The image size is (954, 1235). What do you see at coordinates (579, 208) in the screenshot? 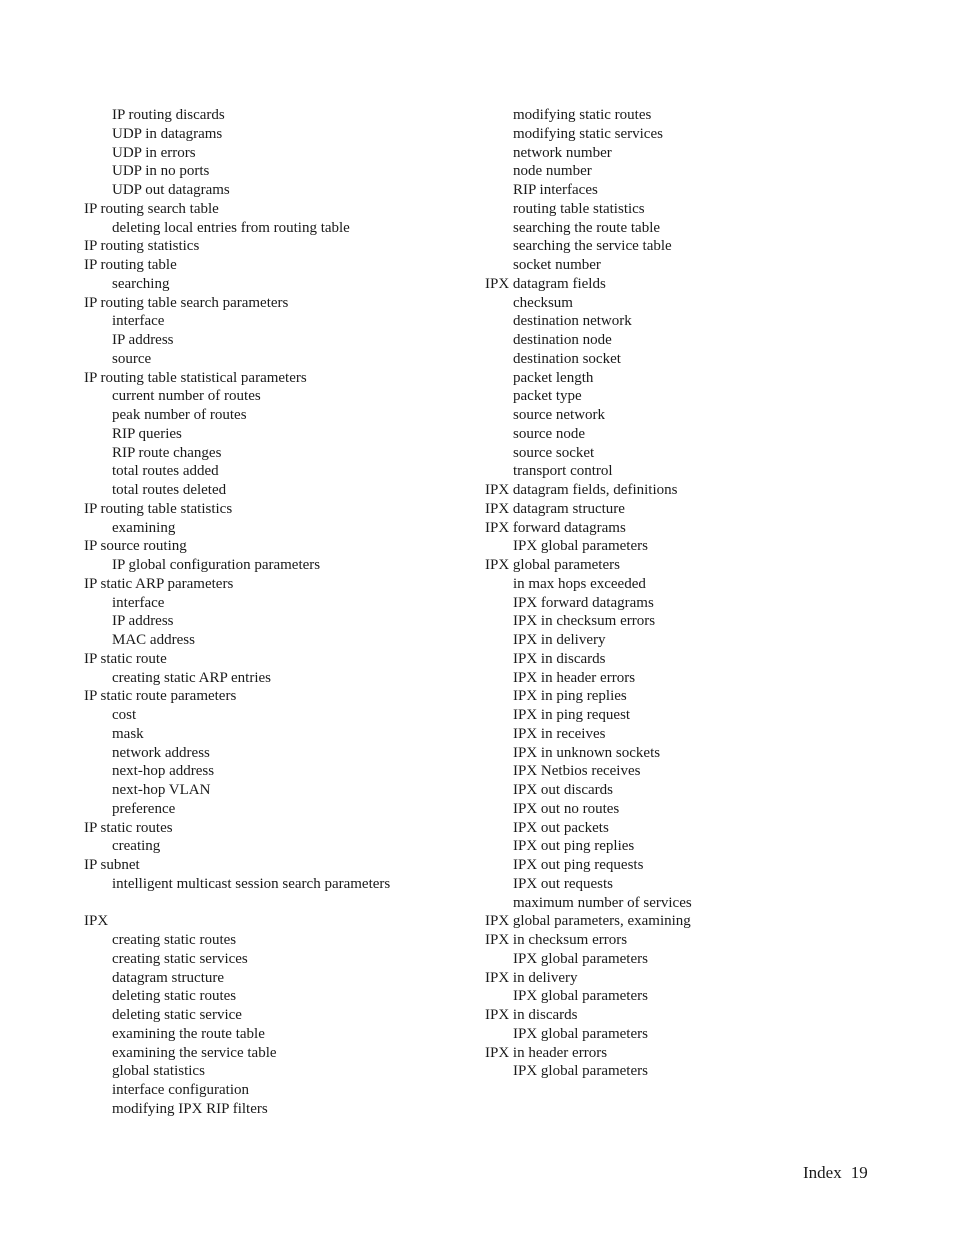
I see `index-subentry: routing table statistics` at bounding box center [579, 208].